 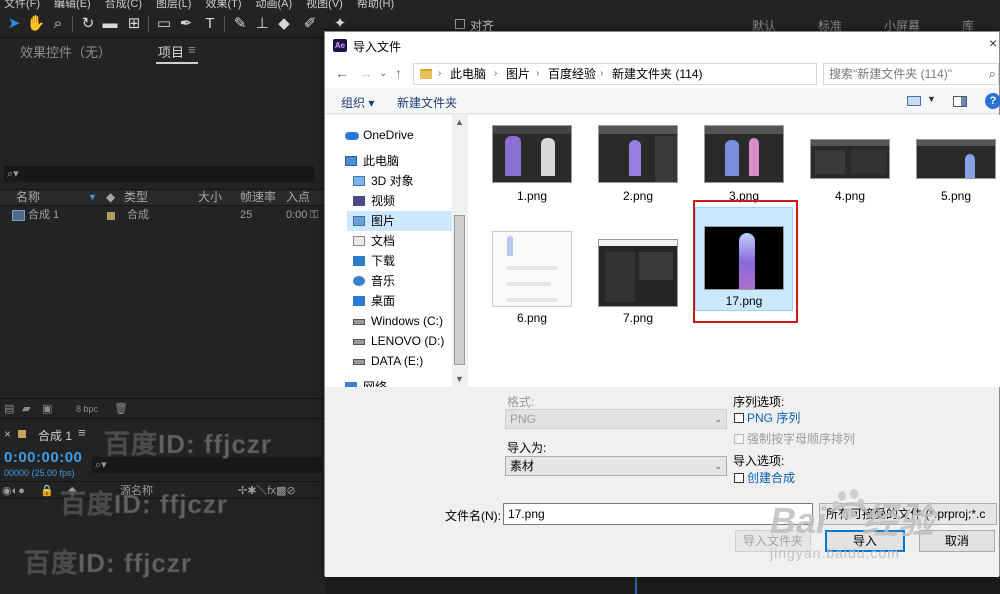 I want to click on col-framerate: 帧速率, so click(x=258, y=197).